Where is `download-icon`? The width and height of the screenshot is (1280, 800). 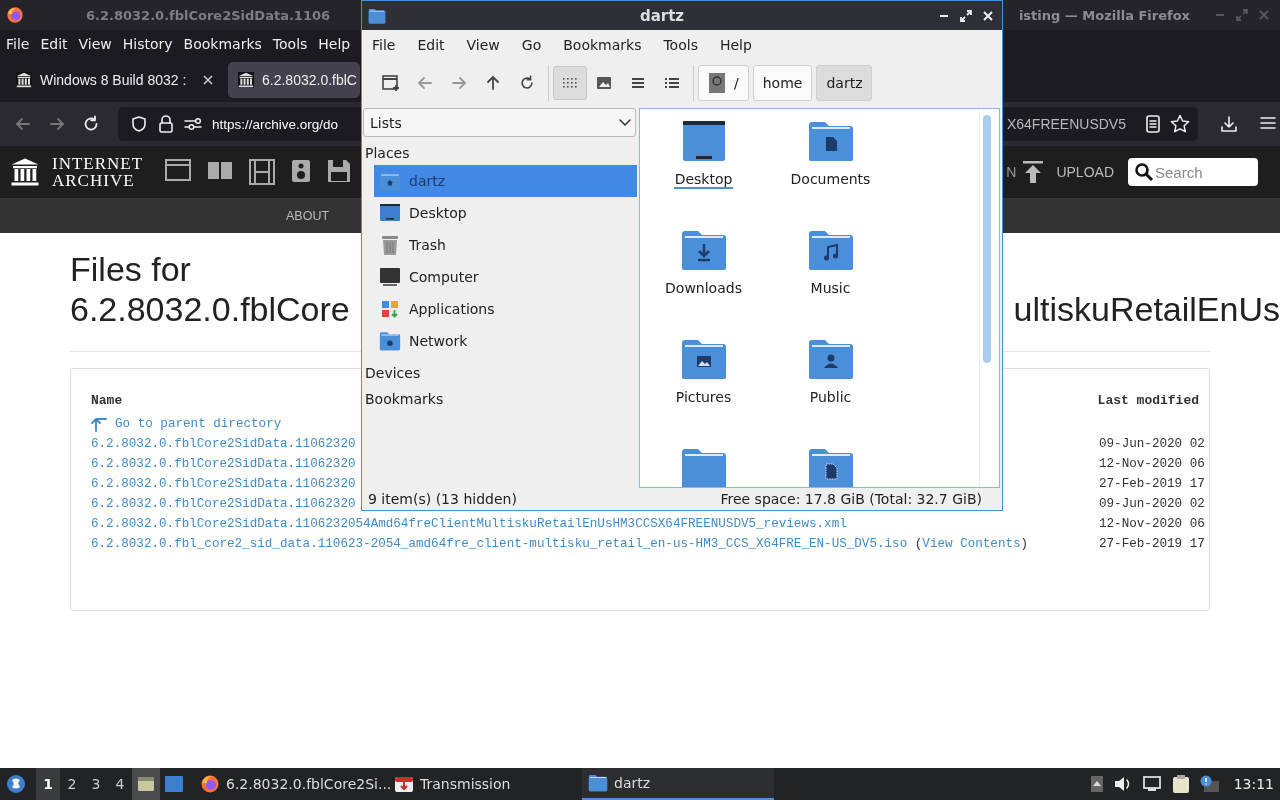 download-icon is located at coordinates (1229, 124).